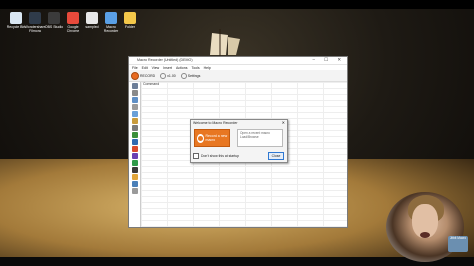 The height and width of the screenshot is (266, 474). Describe the element at coordinates (156, 68) in the screenshot. I see `menu-view: View` at that location.